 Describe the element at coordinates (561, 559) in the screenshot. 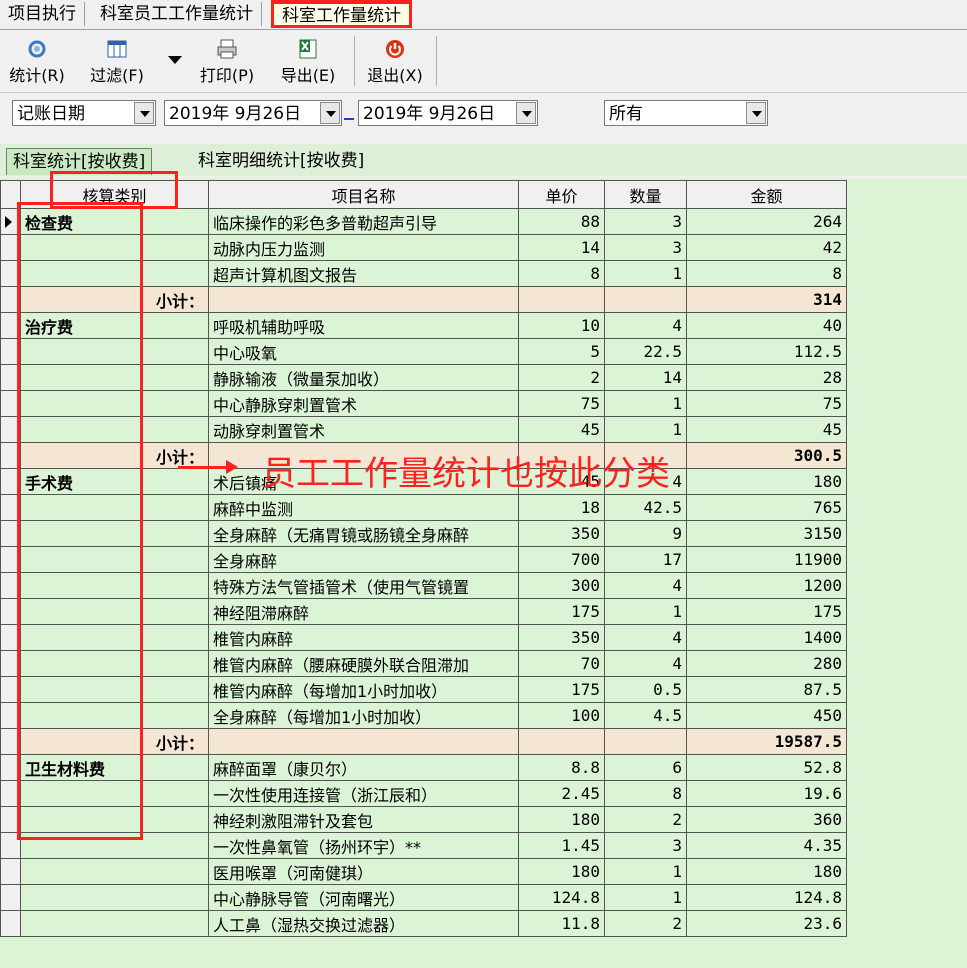

I see `cell-price: 700` at that location.